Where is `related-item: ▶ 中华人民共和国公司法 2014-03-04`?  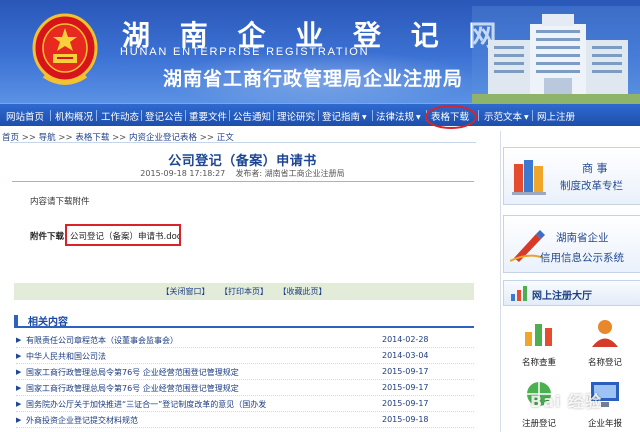
related-item: ▶ 中华人民共和国公司法 2014-03-04 is located at coordinates (245, 356).